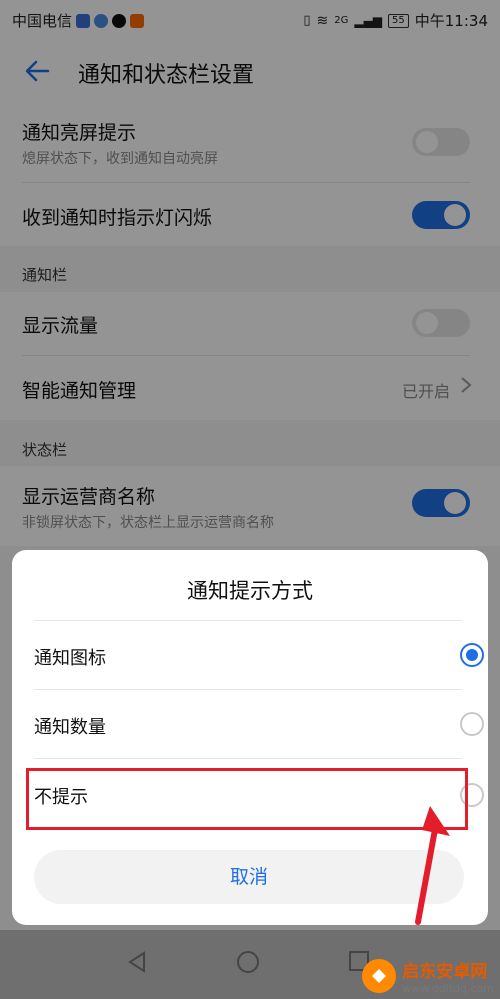 The height and width of the screenshot is (999, 500). What do you see at coordinates (445, 972) in the screenshot?
I see `watermark-name: 启东安卓网` at bounding box center [445, 972].